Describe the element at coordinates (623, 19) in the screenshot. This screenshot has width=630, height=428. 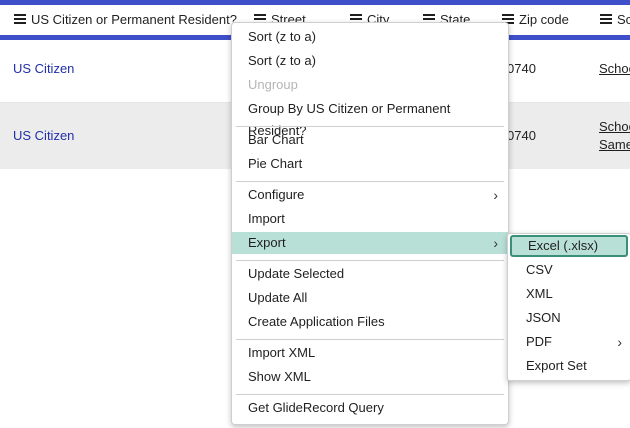
I see `column-header-label: Sc` at that location.